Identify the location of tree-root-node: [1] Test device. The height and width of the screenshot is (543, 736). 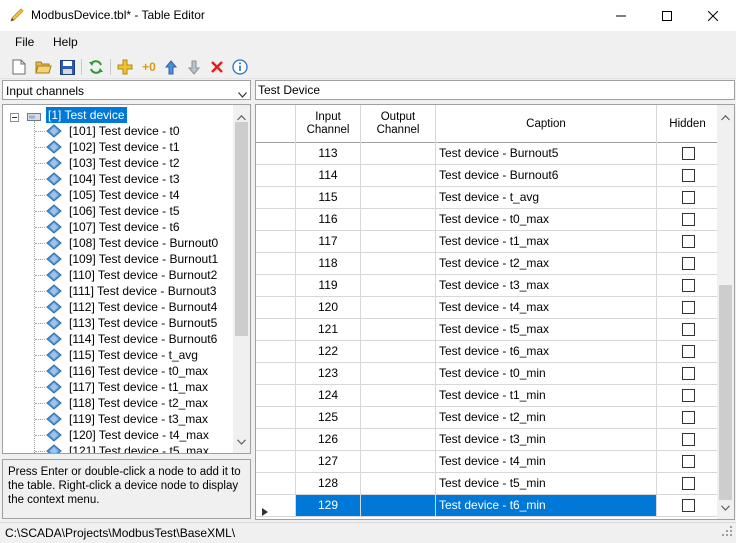
(120, 115).